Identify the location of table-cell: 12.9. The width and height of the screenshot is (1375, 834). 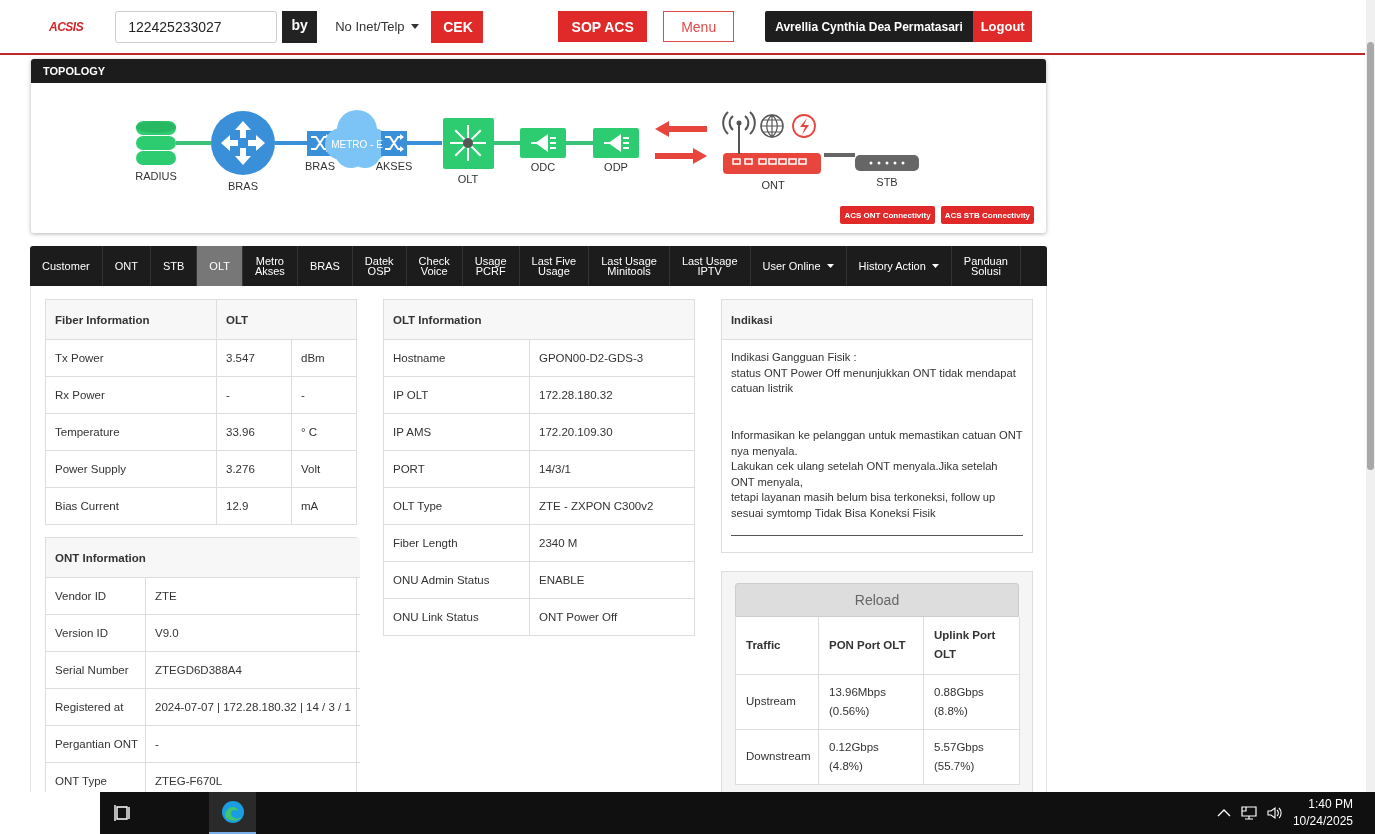
(254, 506).